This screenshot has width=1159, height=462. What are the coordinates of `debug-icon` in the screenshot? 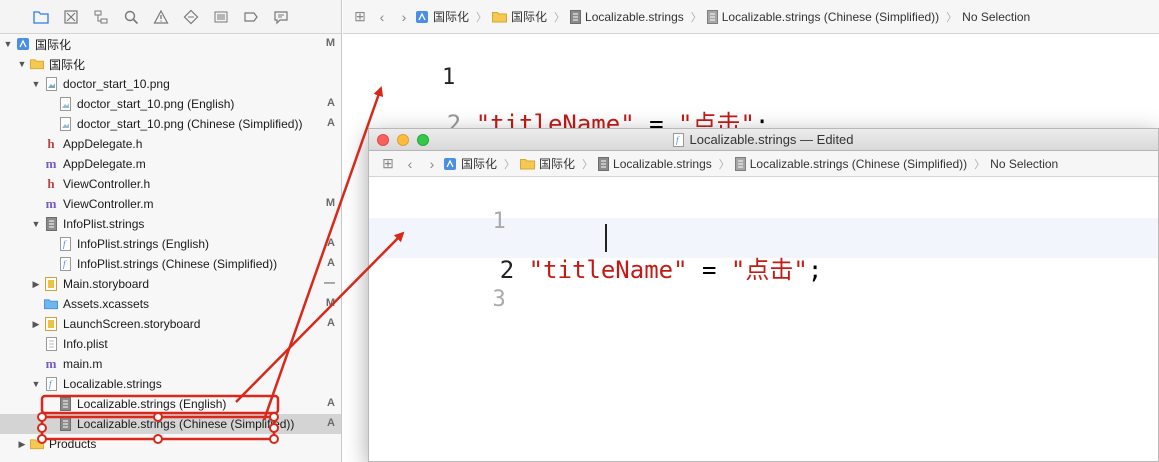 It's located at (221, 17).